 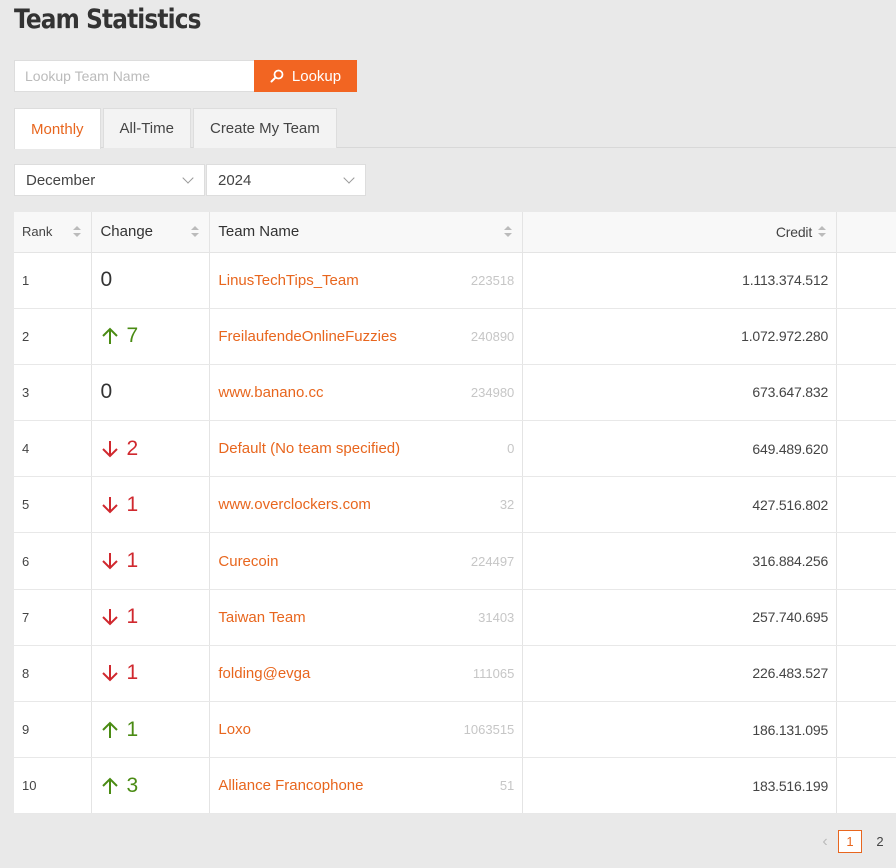 I want to click on team-cell: Alliance Francophone 51, so click(x=366, y=786).